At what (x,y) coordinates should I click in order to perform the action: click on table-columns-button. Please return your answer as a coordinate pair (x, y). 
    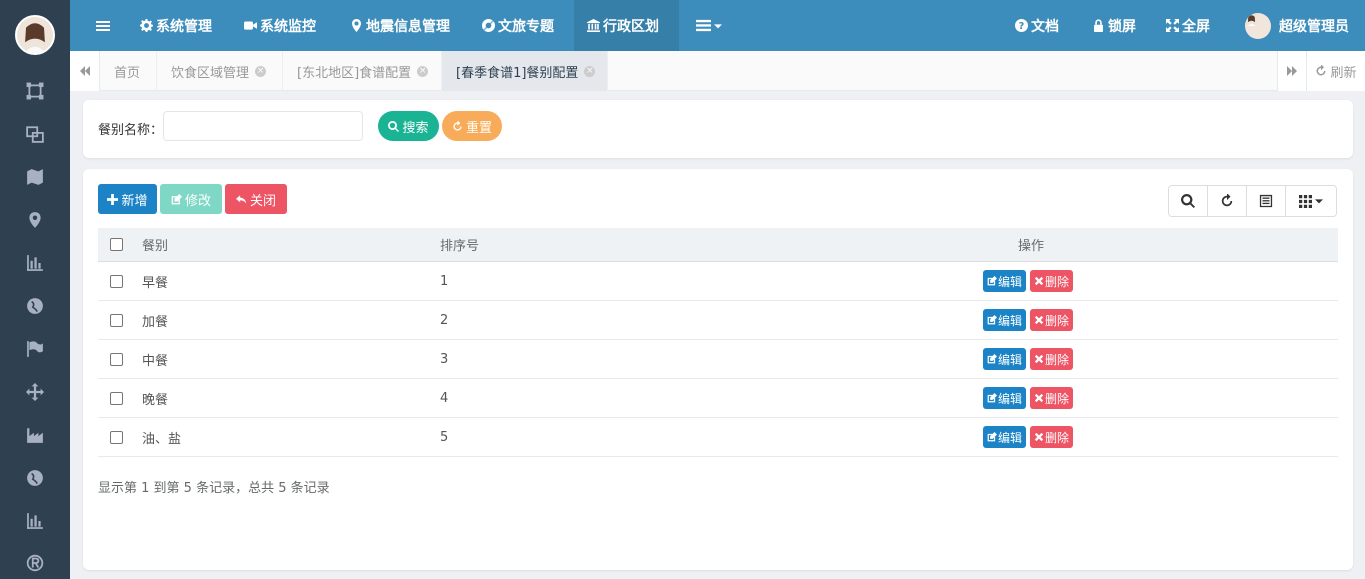
    Looking at the image, I should click on (1311, 201).